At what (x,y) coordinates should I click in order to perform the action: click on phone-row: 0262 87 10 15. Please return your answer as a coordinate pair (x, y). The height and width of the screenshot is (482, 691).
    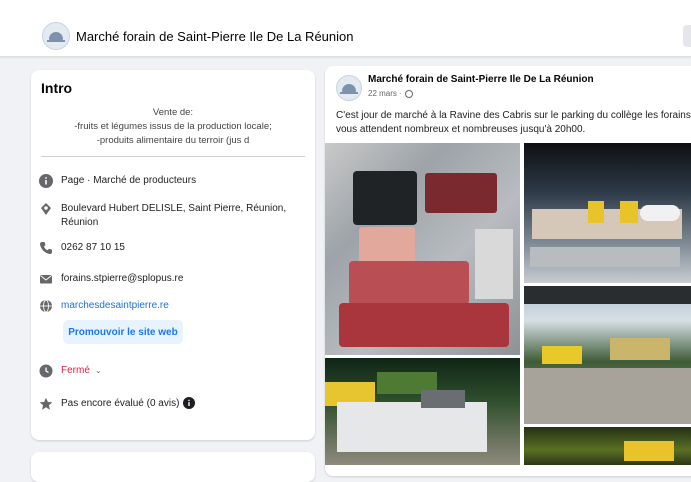
    Looking at the image, I should click on (82, 248).